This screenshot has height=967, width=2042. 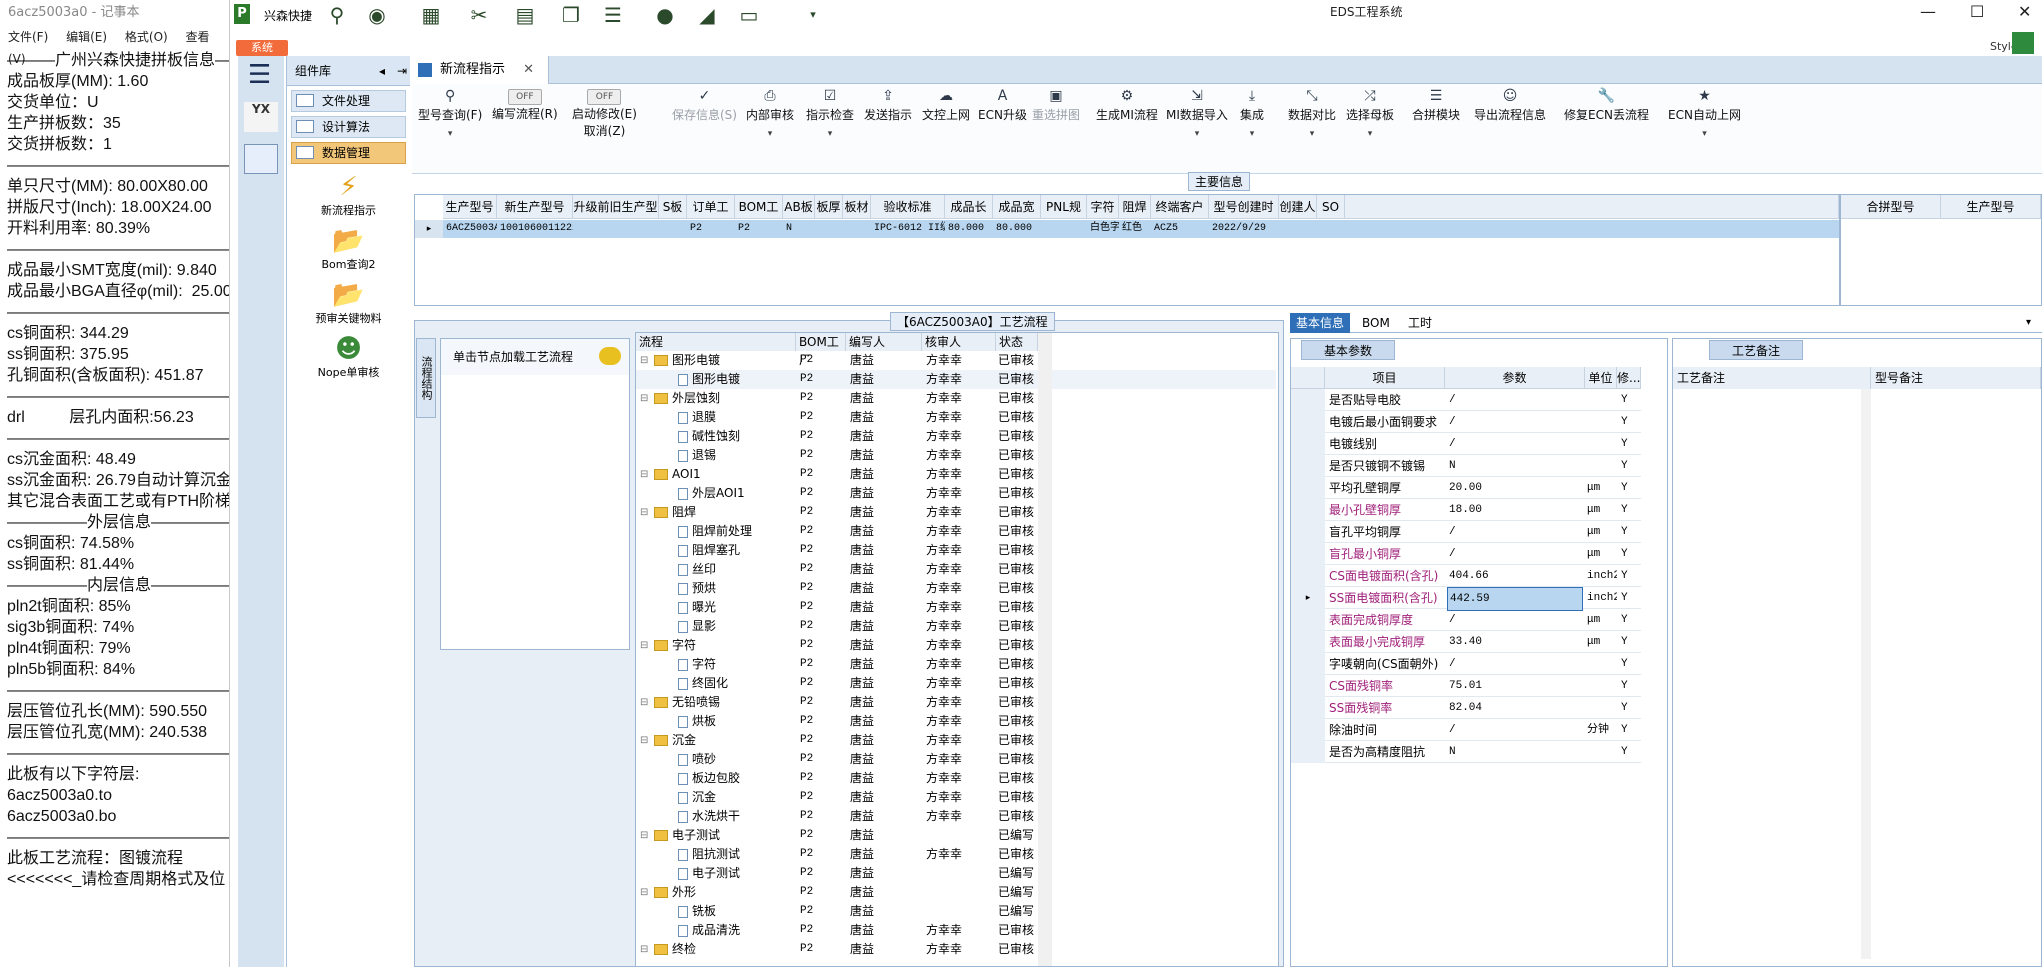 I want to click on film-icon: ▤, so click(x=525, y=15).